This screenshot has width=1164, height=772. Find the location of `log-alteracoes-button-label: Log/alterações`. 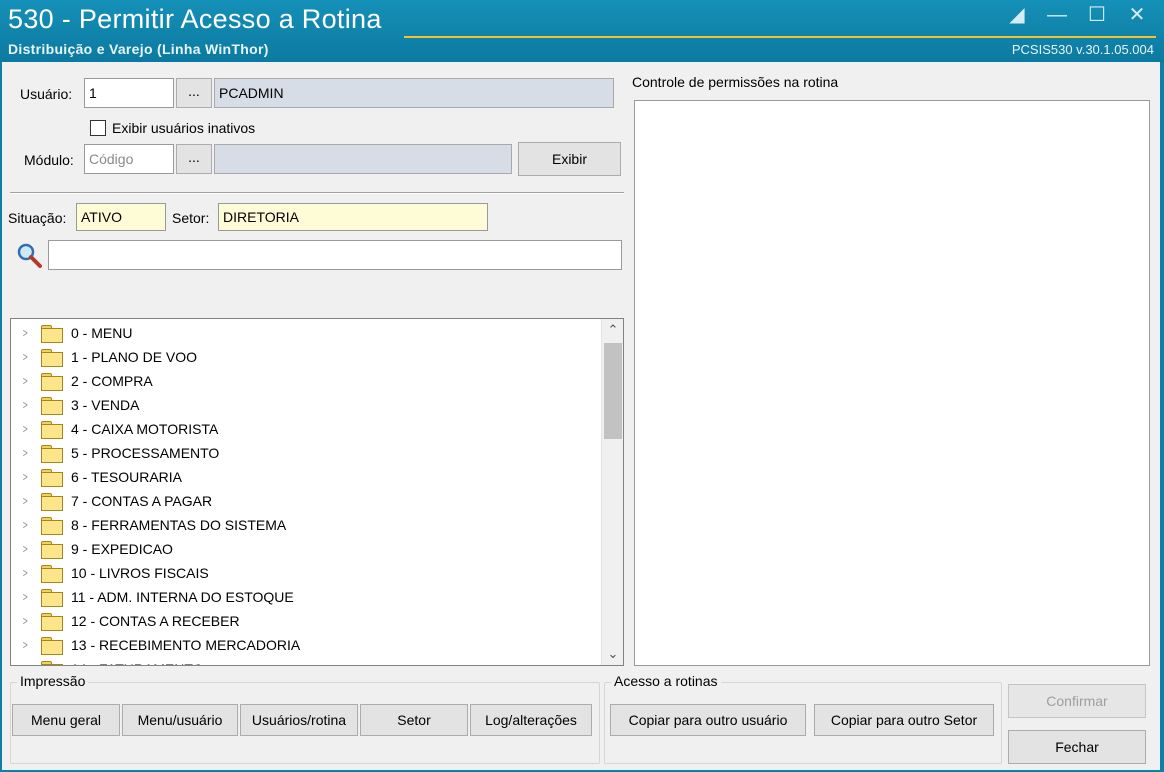

log-alteracoes-button-label: Log/alterações is located at coordinates (531, 720).